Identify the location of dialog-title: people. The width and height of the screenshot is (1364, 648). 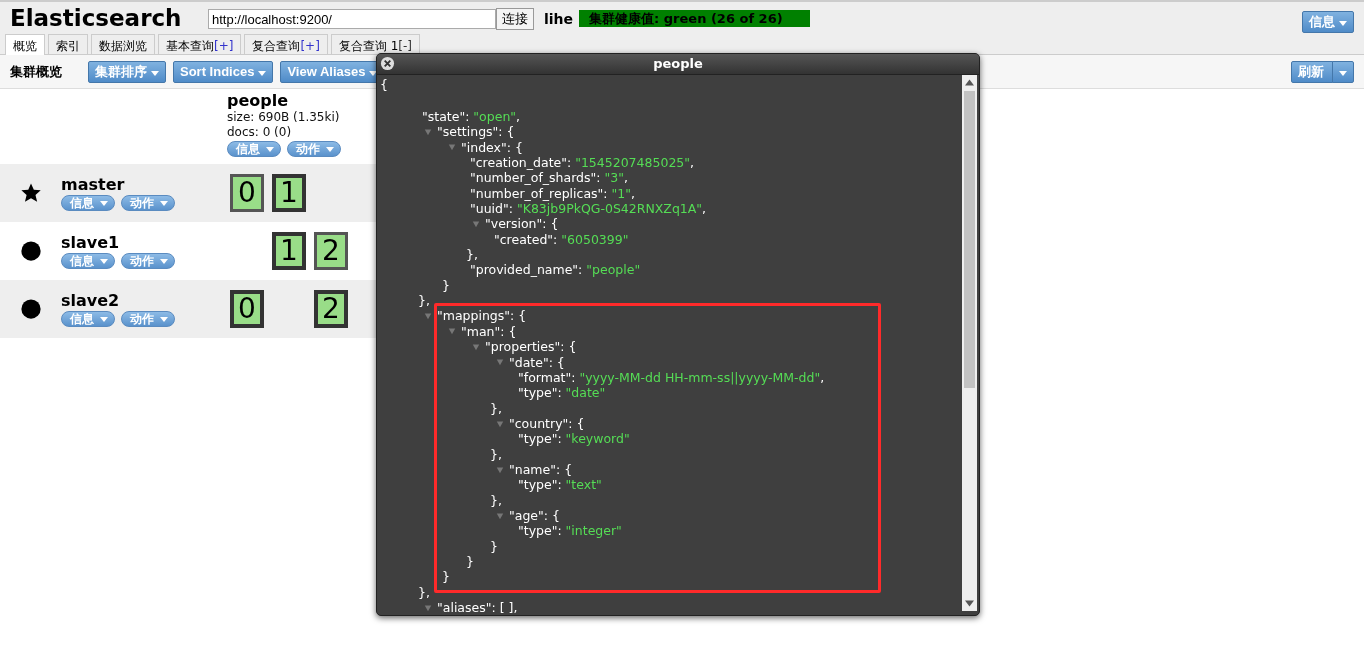
(678, 64).